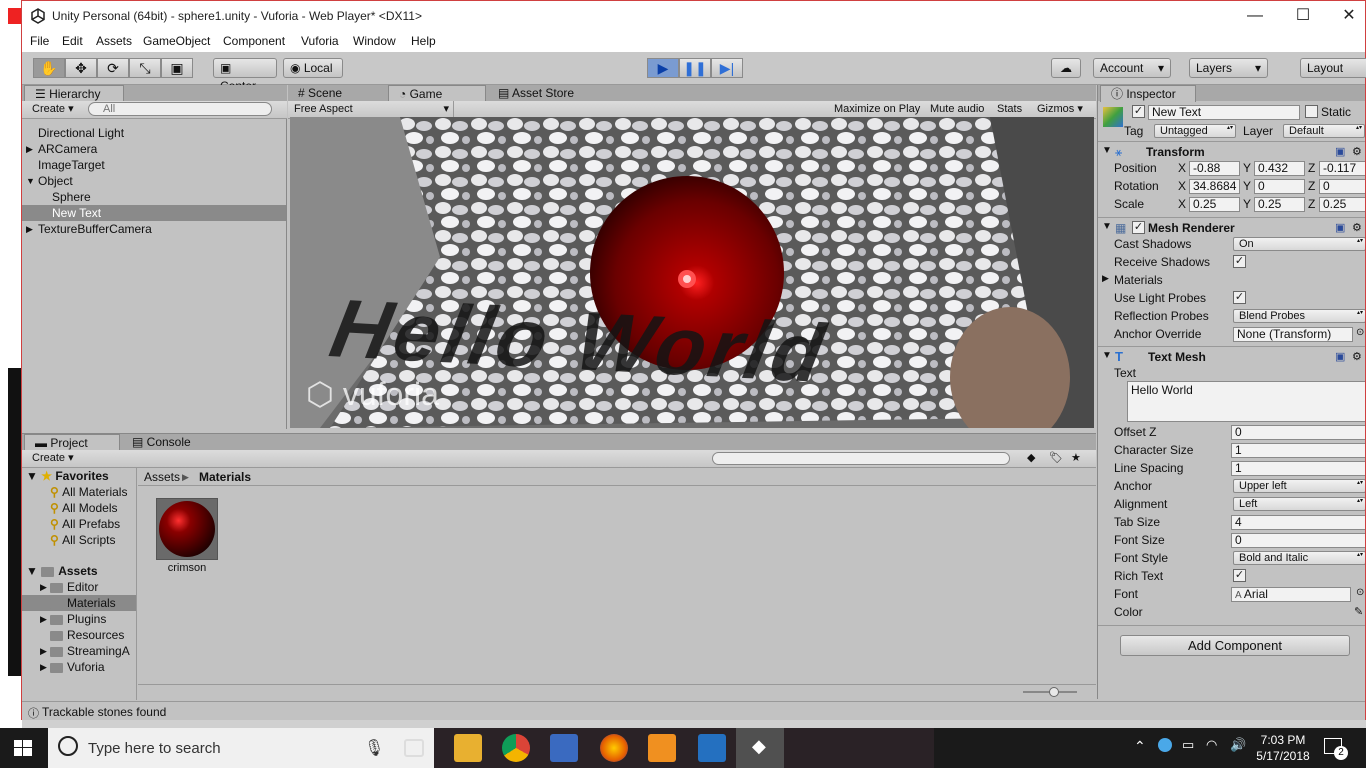 The width and height of the screenshot is (1366, 768). I want to click on rich-text-checkbox: ✓, so click(1239, 575).